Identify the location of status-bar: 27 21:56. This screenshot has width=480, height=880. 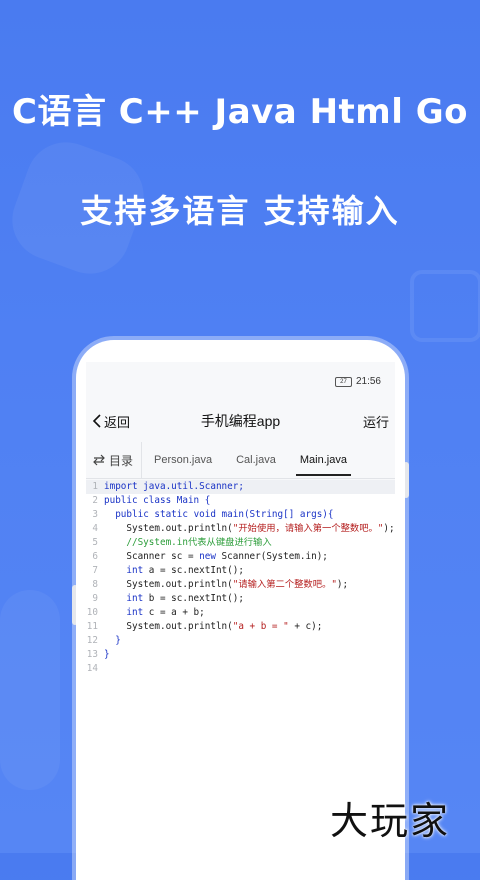
(357, 381).